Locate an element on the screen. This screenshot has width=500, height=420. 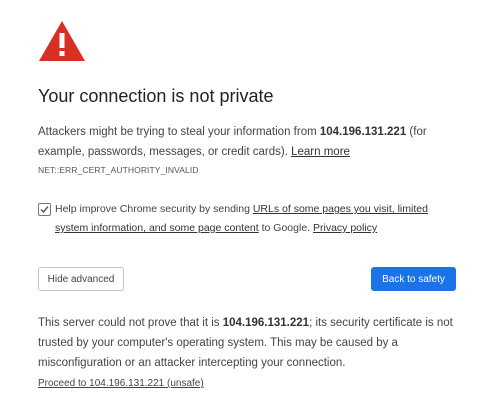
extended-reporting-checkbox is located at coordinates (44, 209).